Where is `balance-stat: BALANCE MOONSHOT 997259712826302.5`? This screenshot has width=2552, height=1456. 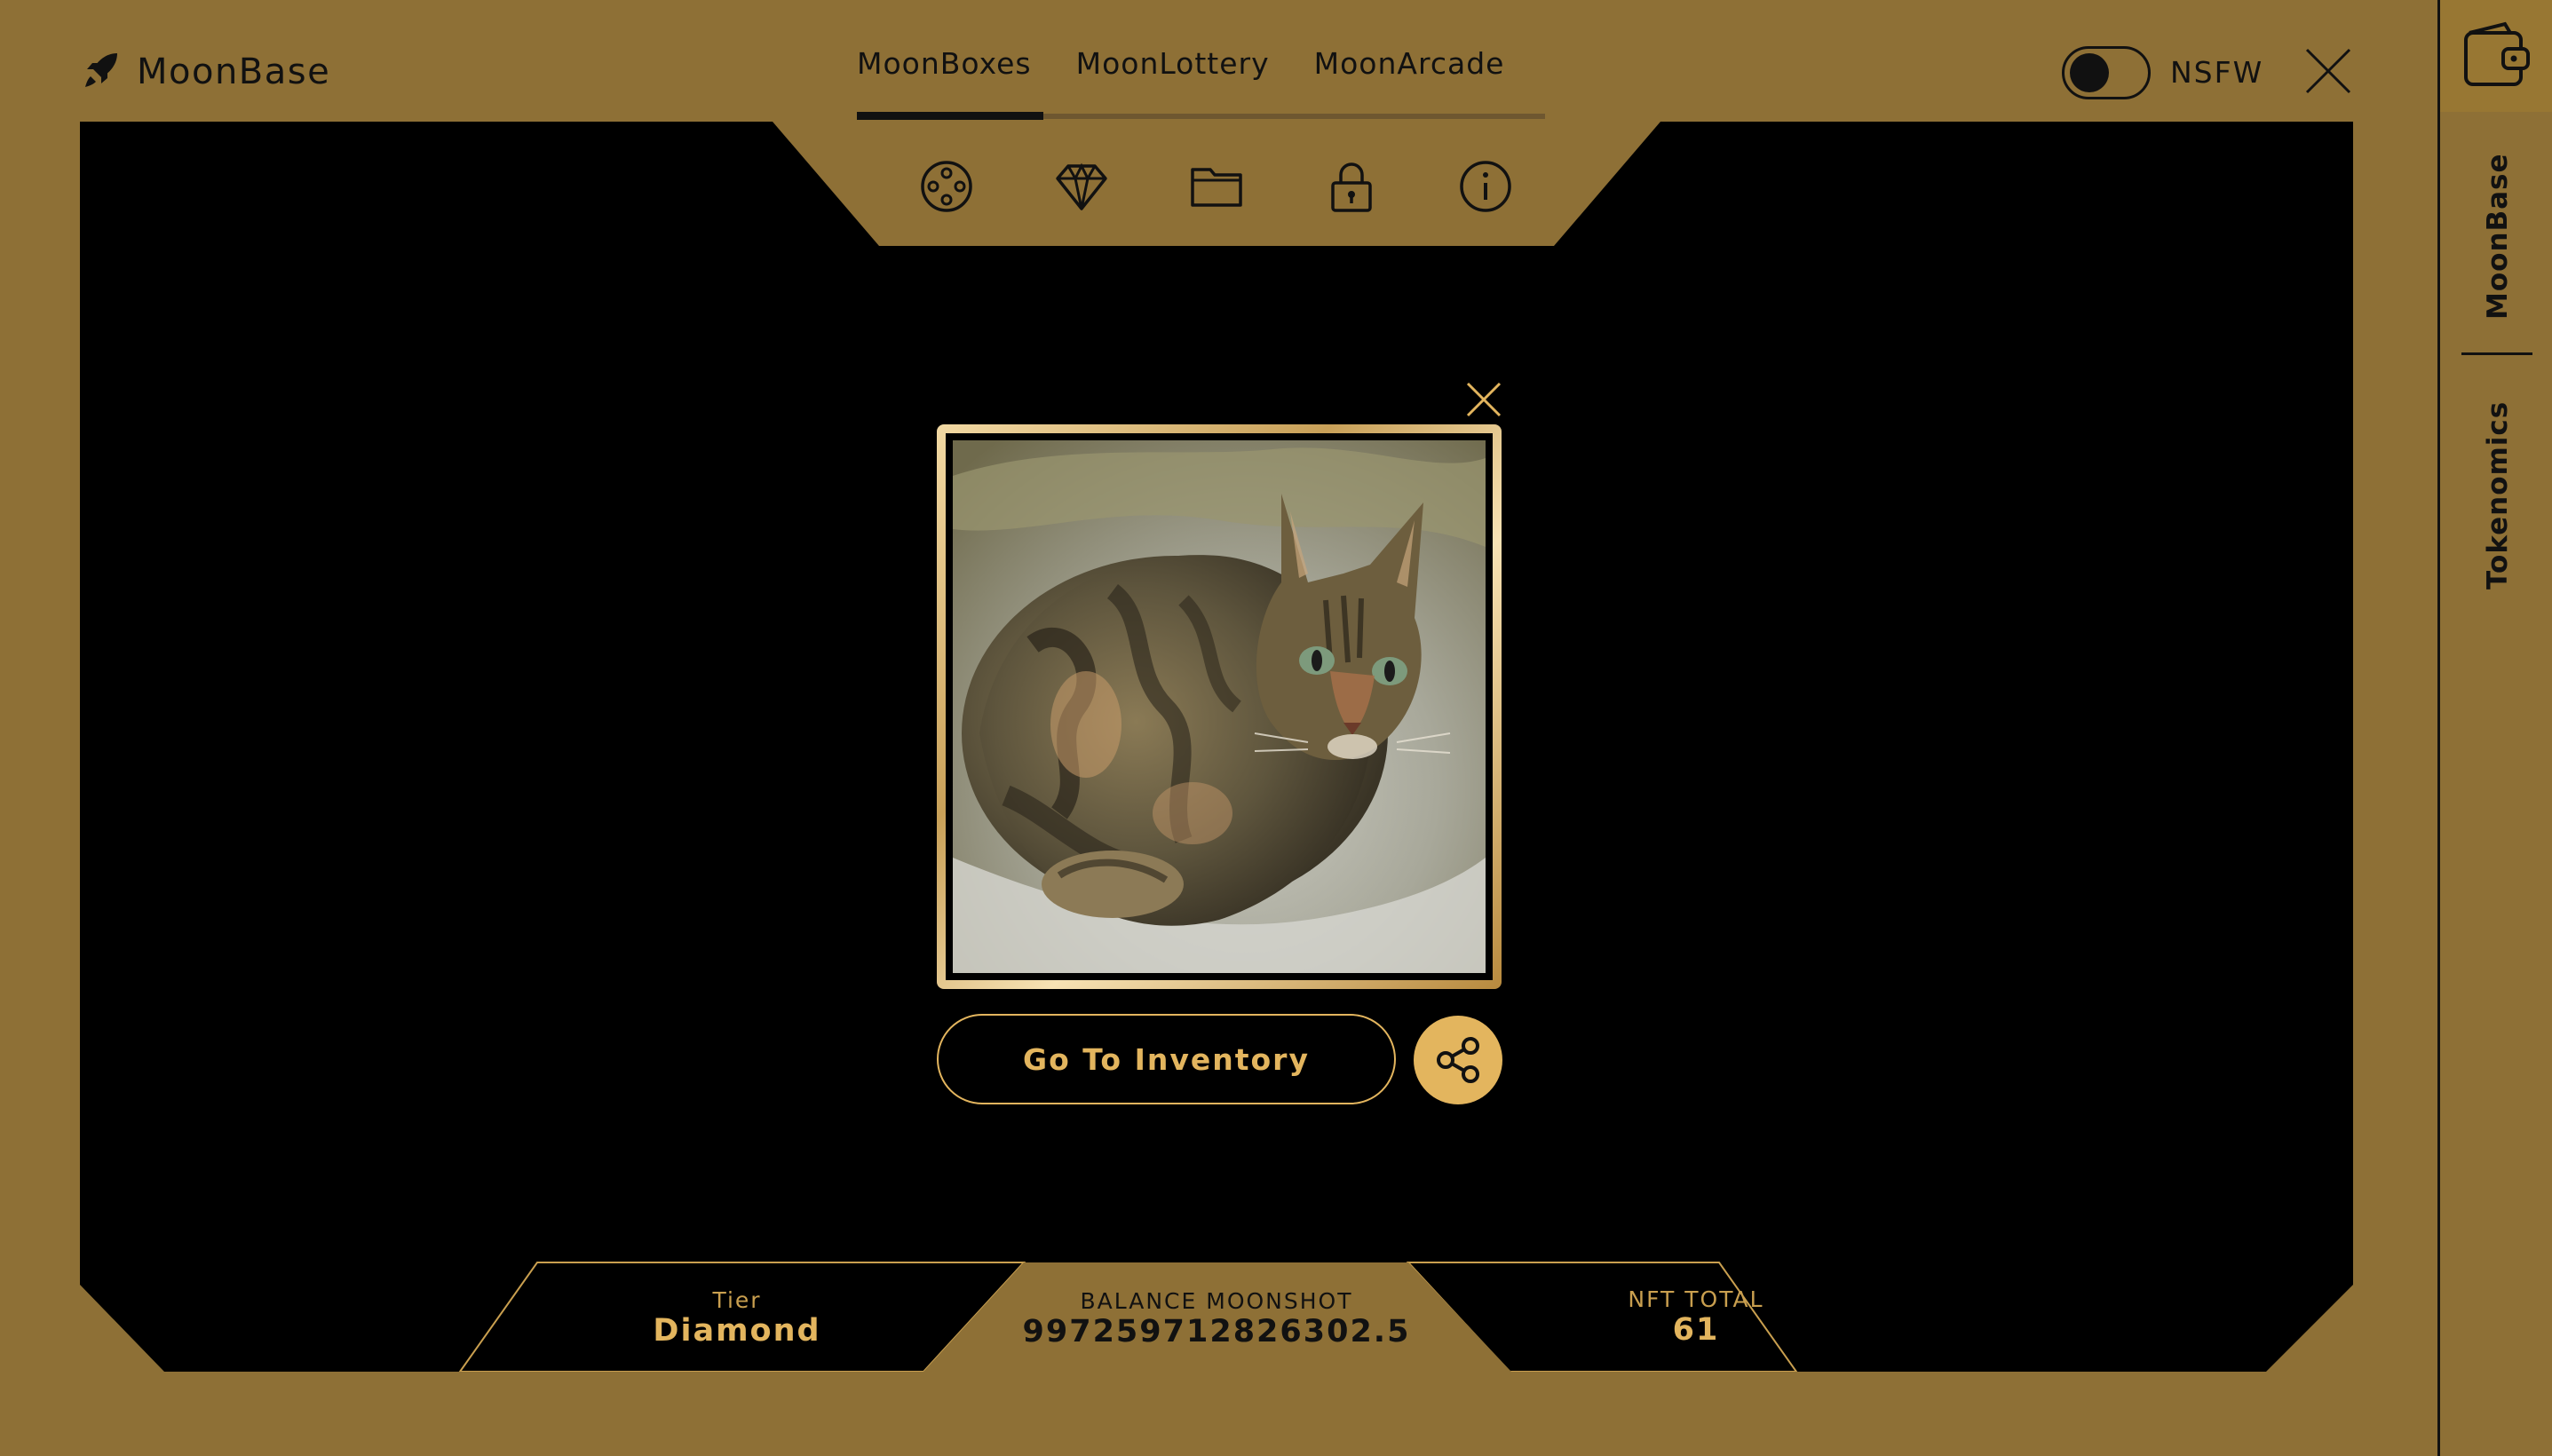 balance-stat: BALANCE MOONSHOT 997259712826302.5 is located at coordinates (1216, 1318).